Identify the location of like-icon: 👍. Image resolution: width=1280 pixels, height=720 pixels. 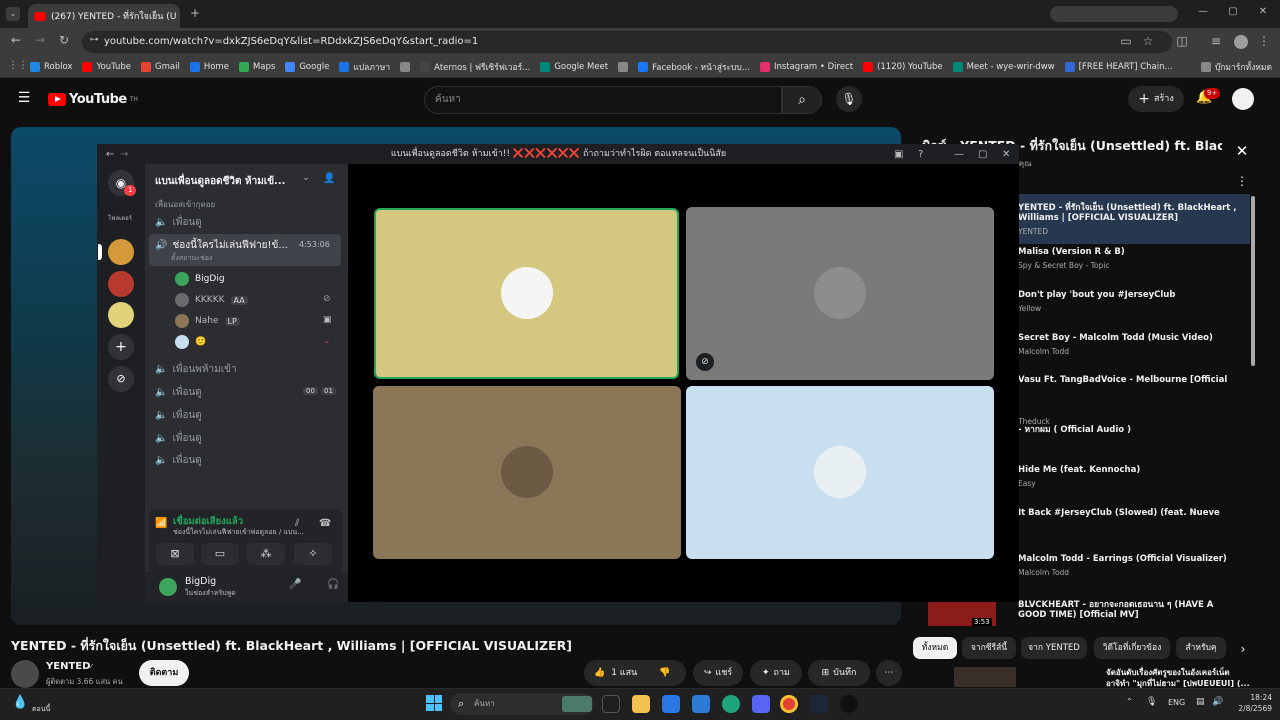
(599, 673).